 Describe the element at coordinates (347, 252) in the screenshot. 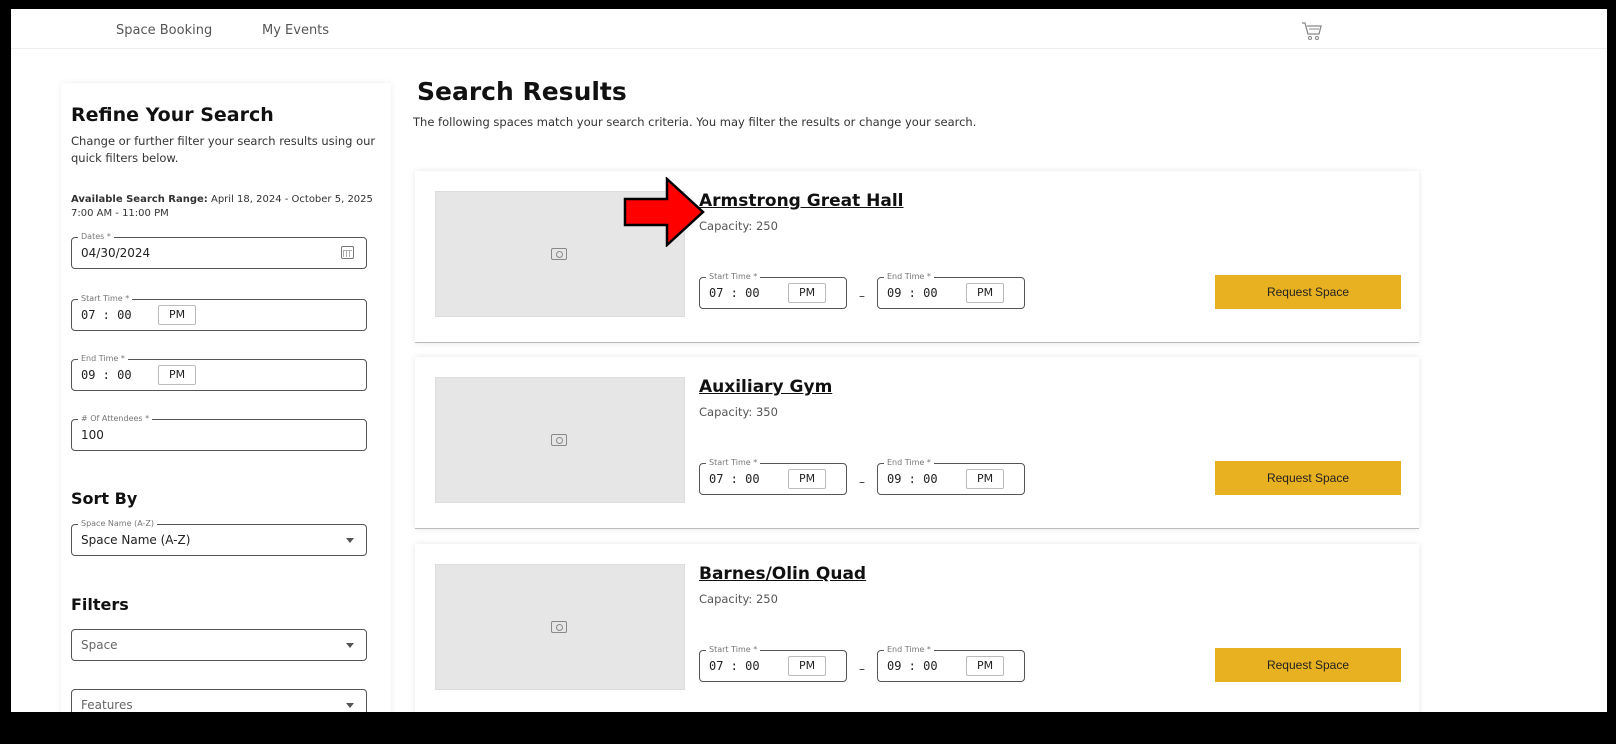

I see `calendar-icon` at that location.